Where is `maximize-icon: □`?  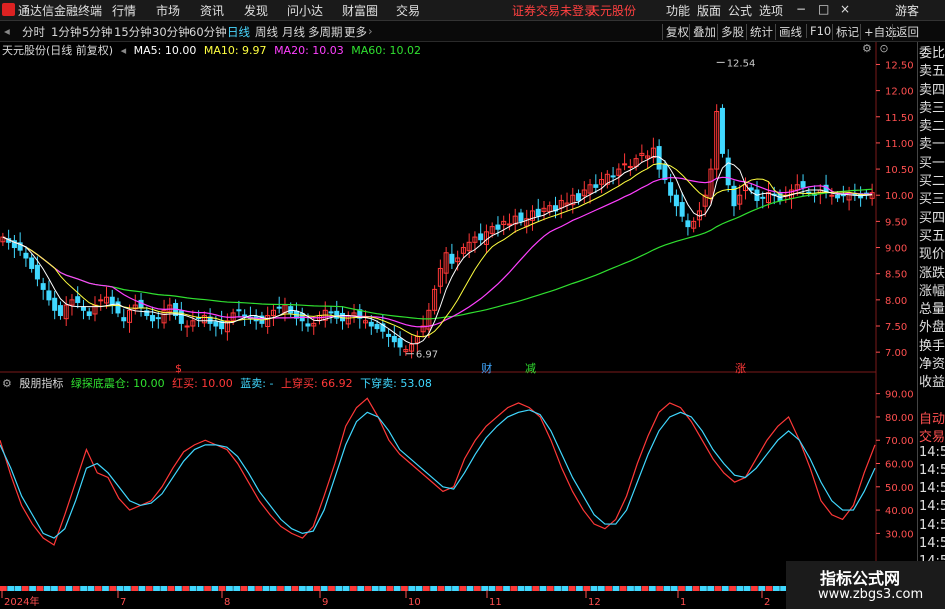 maximize-icon: □ is located at coordinates (823, 9).